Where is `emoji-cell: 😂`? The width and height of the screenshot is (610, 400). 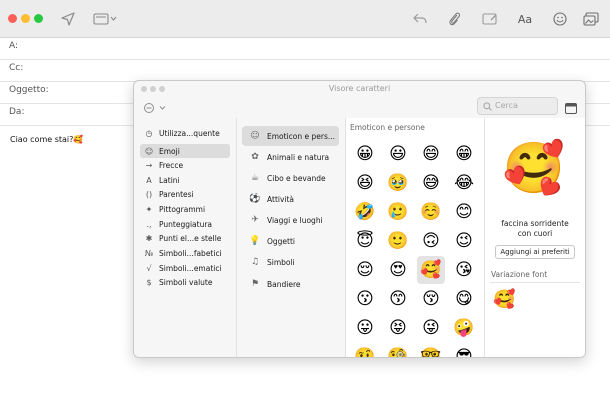 emoji-cell: 😂 is located at coordinates (464, 183).